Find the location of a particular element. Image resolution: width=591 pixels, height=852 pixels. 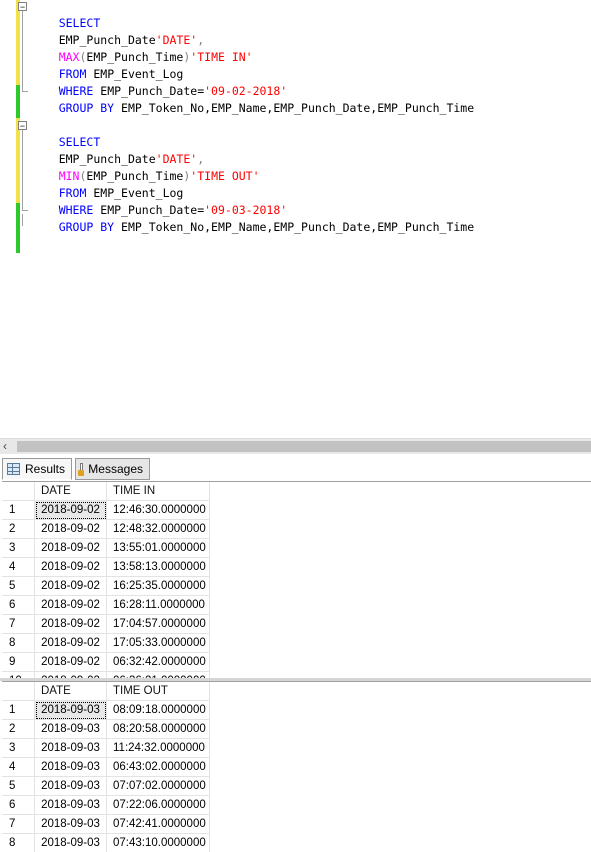

tab-messages: Messages is located at coordinates (112, 469).